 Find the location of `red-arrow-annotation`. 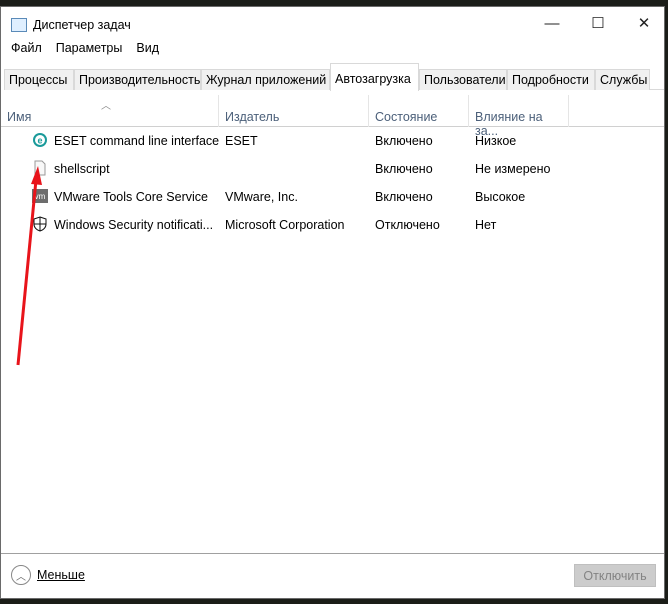

red-arrow-annotation is located at coordinates (29, 266).